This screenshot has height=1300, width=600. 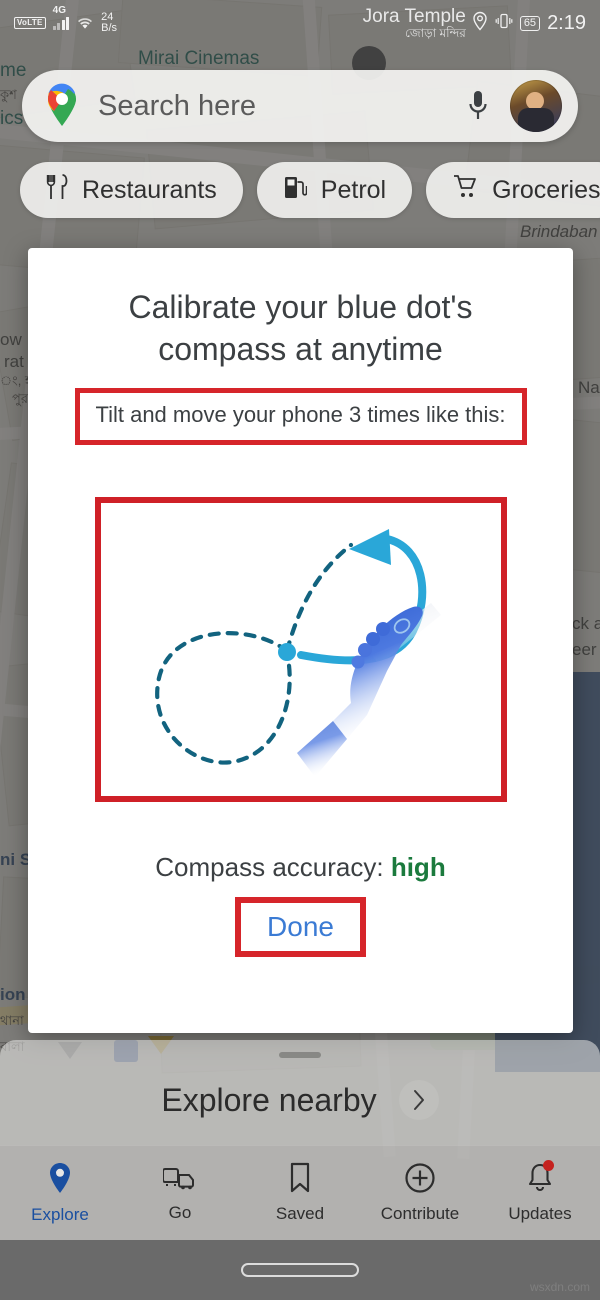 What do you see at coordinates (418, 867) in the screenshot?
I see `compass-accuracy-value: high` at bounding box center [418, 867].